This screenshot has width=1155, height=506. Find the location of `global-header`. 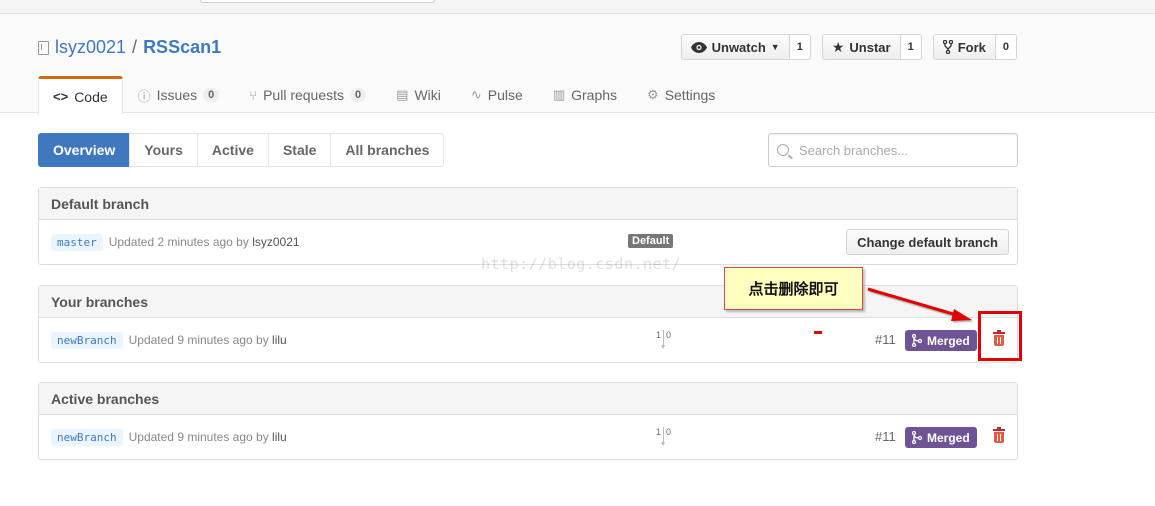

global-header is located at coordinates (577, 7).